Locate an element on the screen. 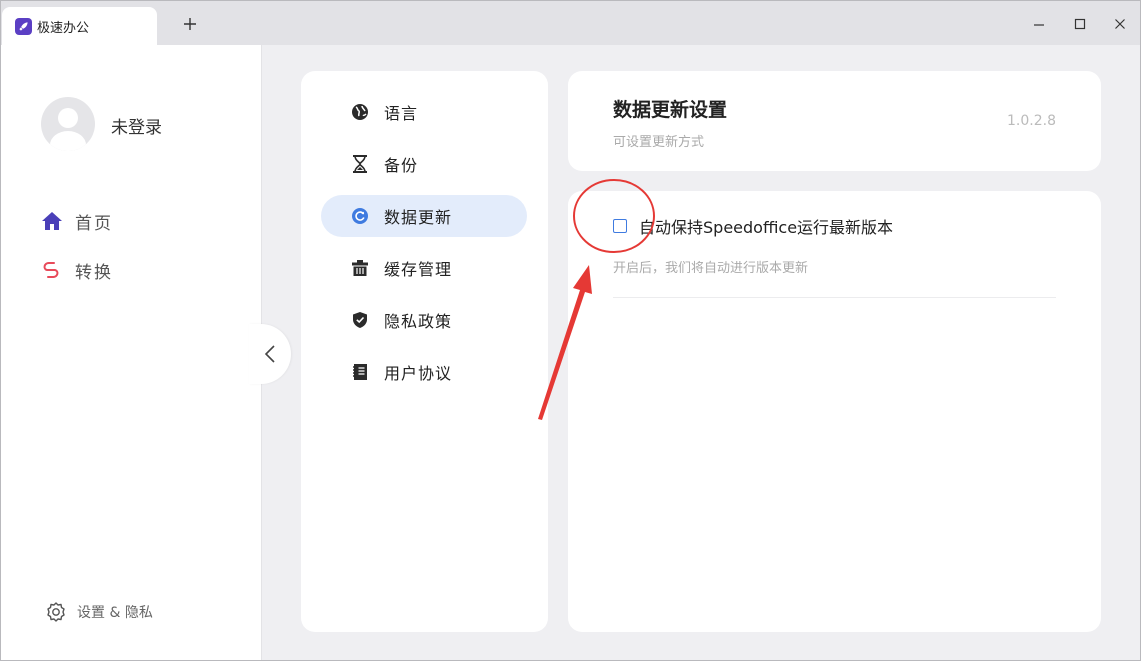  menu-item-data-update: 数据更新 is located at coordinates (424, 216).